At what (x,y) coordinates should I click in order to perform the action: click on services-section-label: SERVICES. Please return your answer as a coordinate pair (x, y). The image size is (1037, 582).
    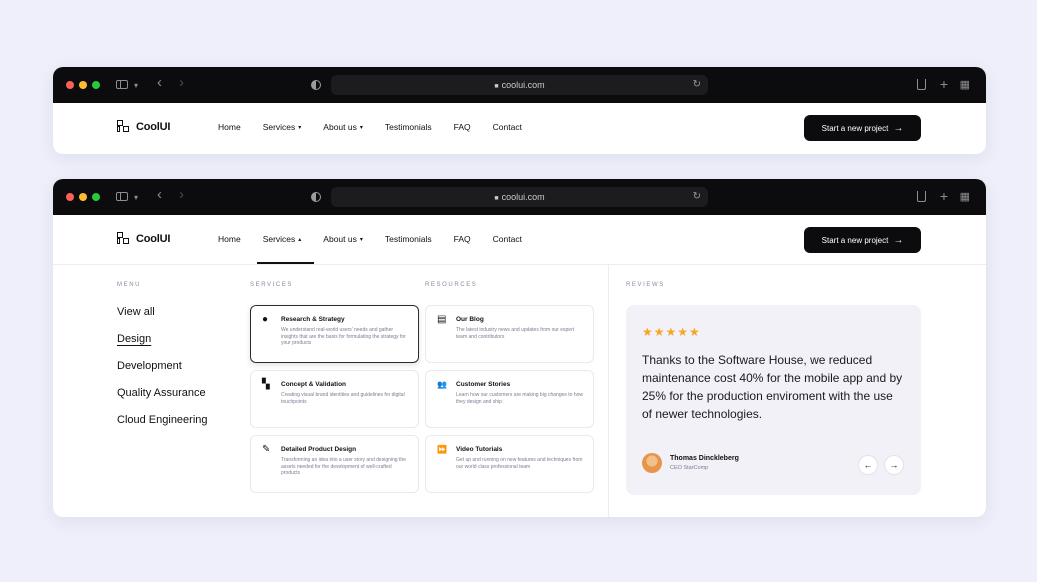
    Looking at the image, I should click on (272, 285).